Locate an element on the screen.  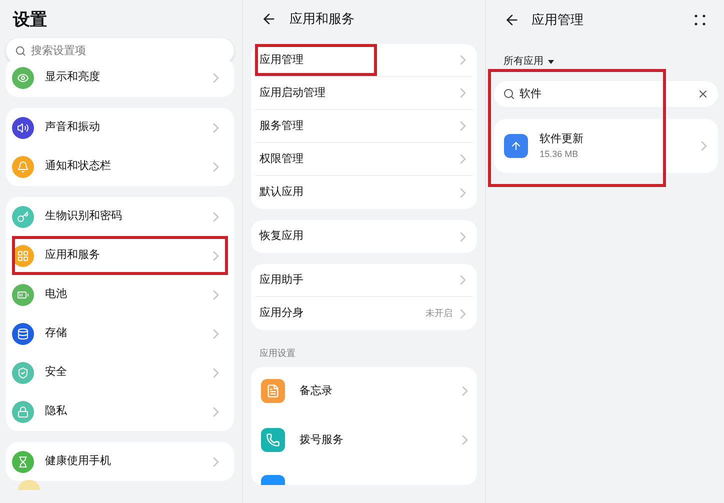
row-label: 备忘录 is located at coordinates (316, 391).